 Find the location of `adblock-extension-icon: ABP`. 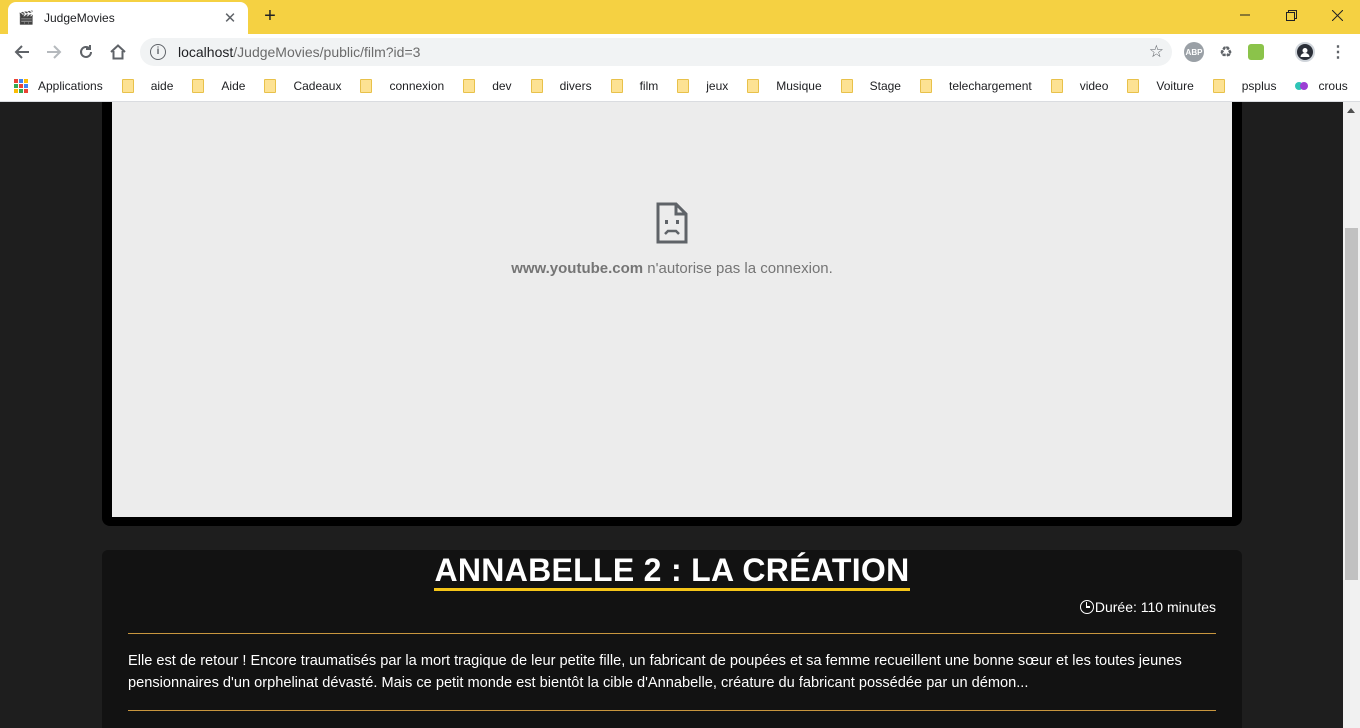

adblock-extension-icon: ABP is located at coordinates (1194, 52).